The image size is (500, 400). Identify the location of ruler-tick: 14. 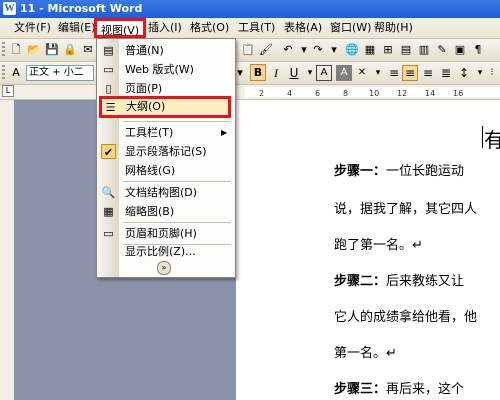
(430, 93).